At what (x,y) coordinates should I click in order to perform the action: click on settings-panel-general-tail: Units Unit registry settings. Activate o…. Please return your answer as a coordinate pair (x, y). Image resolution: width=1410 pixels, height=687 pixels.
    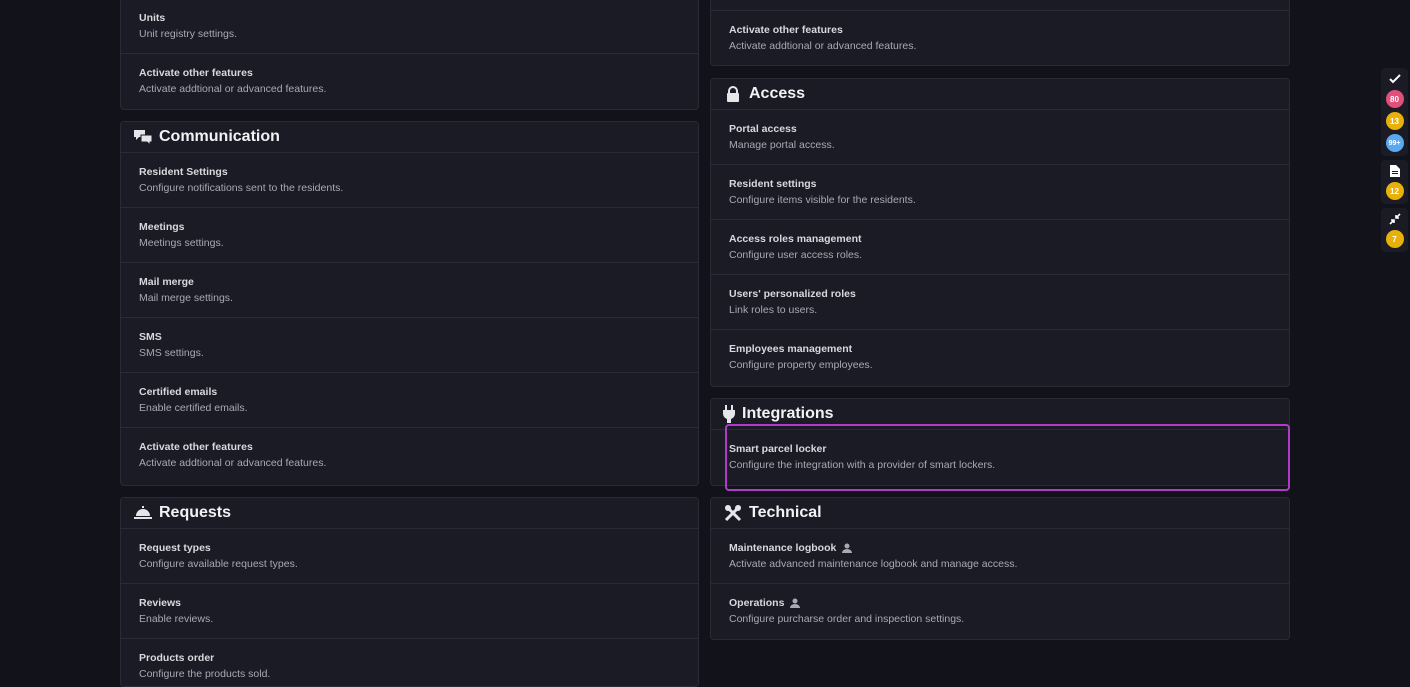
    Looking at the image, I should click on (409, 55).